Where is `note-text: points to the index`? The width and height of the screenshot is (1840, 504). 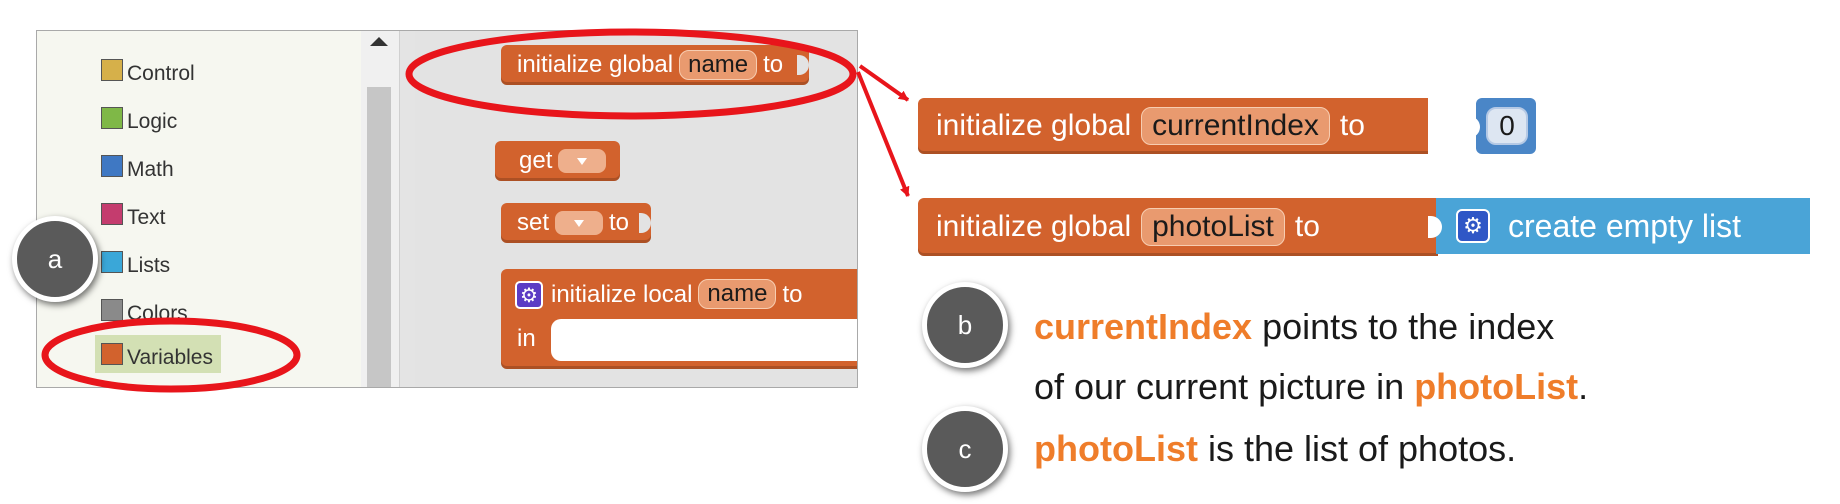 note-text: points to the index is located at coordinates (1403, 326).